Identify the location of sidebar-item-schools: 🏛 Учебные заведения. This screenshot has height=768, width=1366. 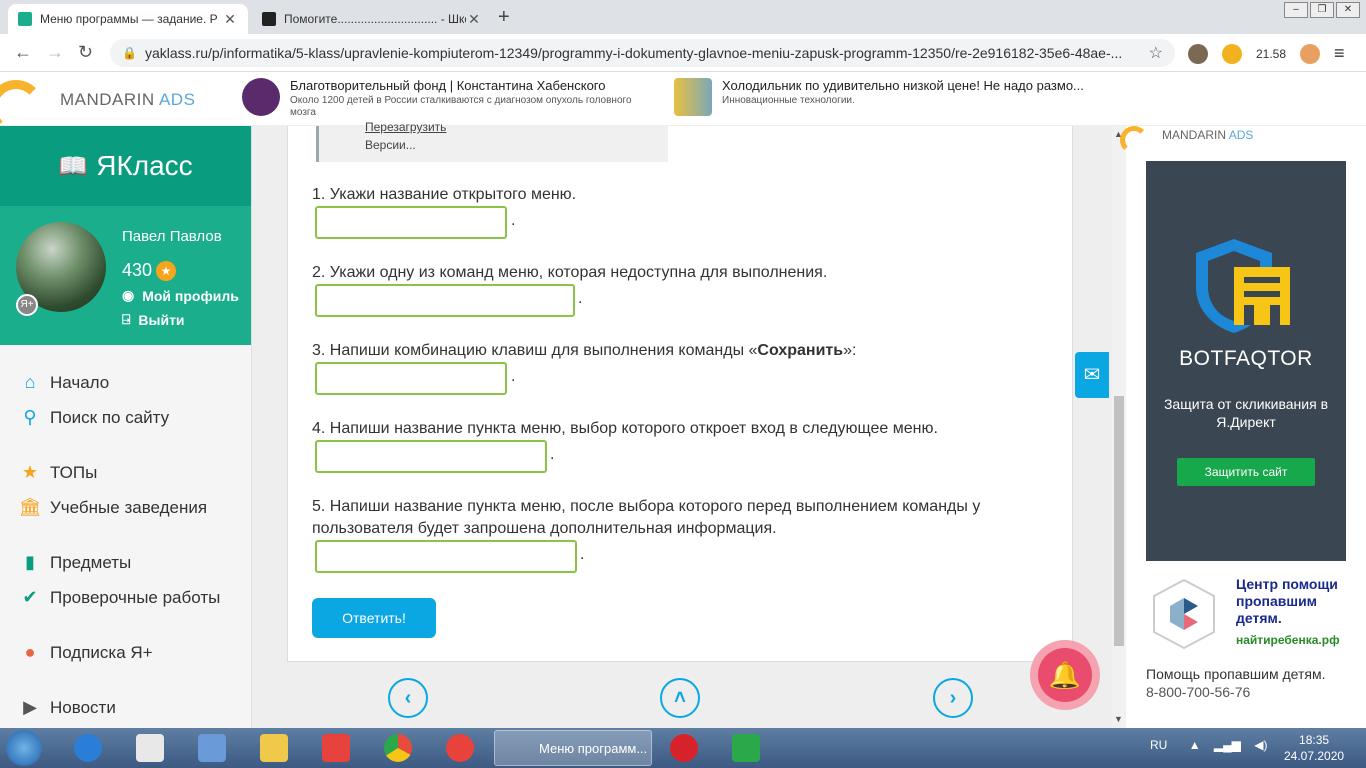
(125, 507).